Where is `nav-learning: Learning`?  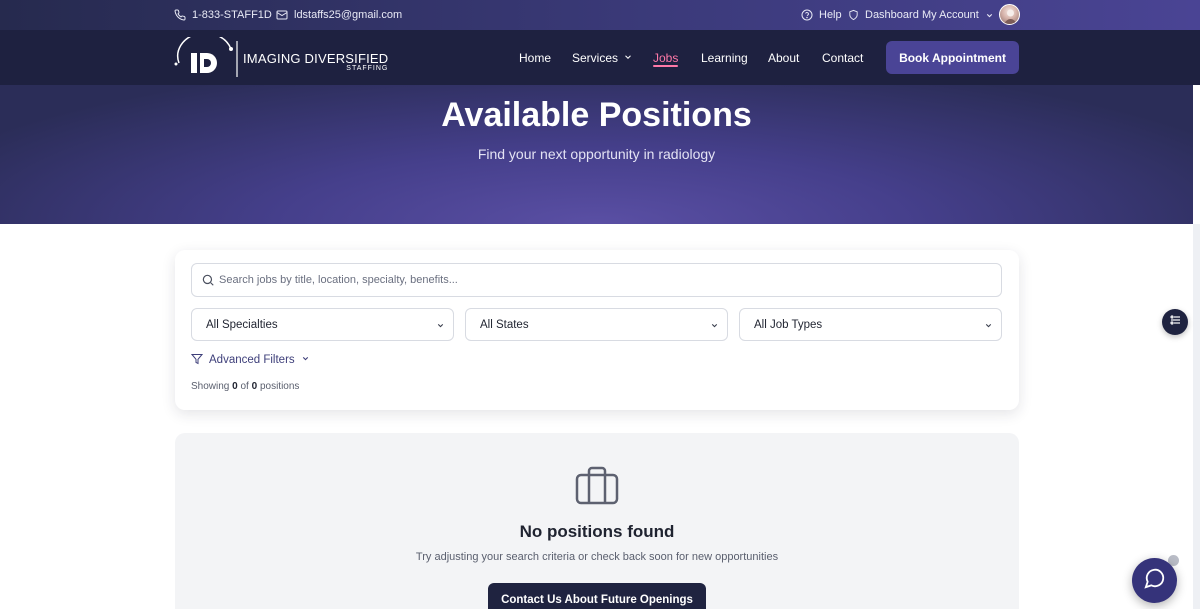
nav-learning: Learning is located at coordinates (724, 57).